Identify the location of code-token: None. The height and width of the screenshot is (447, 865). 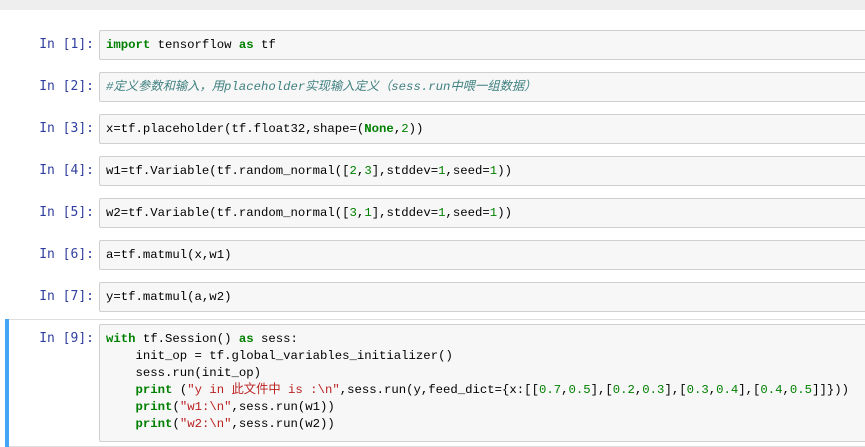
(379, 129).